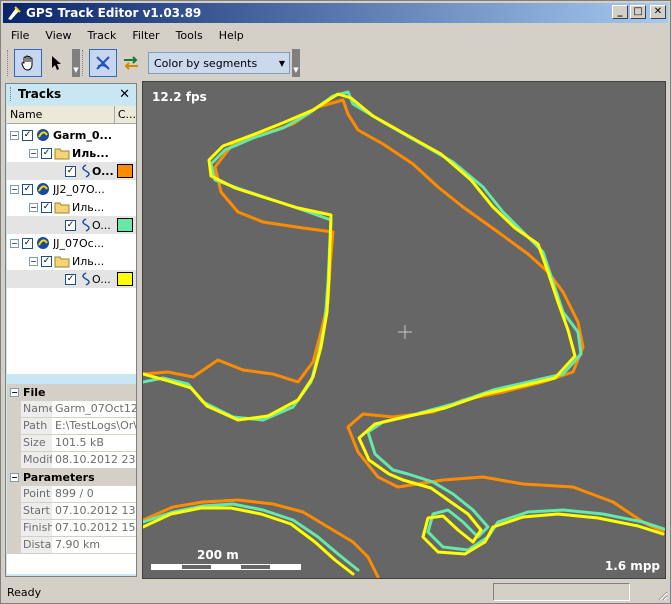 Image resolution: width=671 pixels, height=604 pixels. Describe the element at coordinates (179, 97) in the screenshot. I see `fps-readout: 12.2 fps` at that location.